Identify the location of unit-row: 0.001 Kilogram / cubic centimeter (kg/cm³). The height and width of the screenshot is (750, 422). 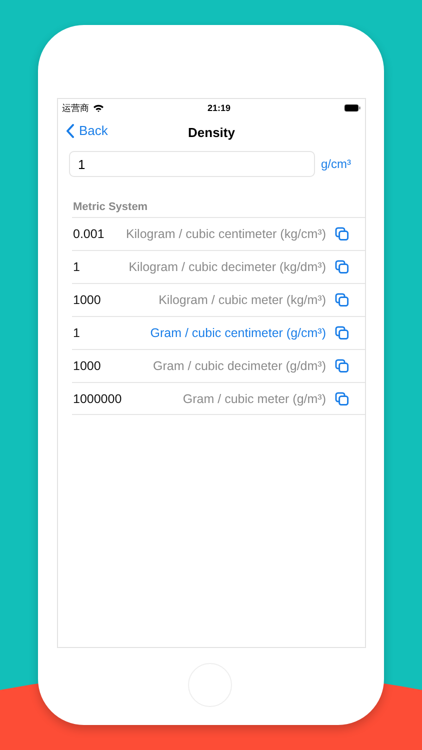
(218, 233).